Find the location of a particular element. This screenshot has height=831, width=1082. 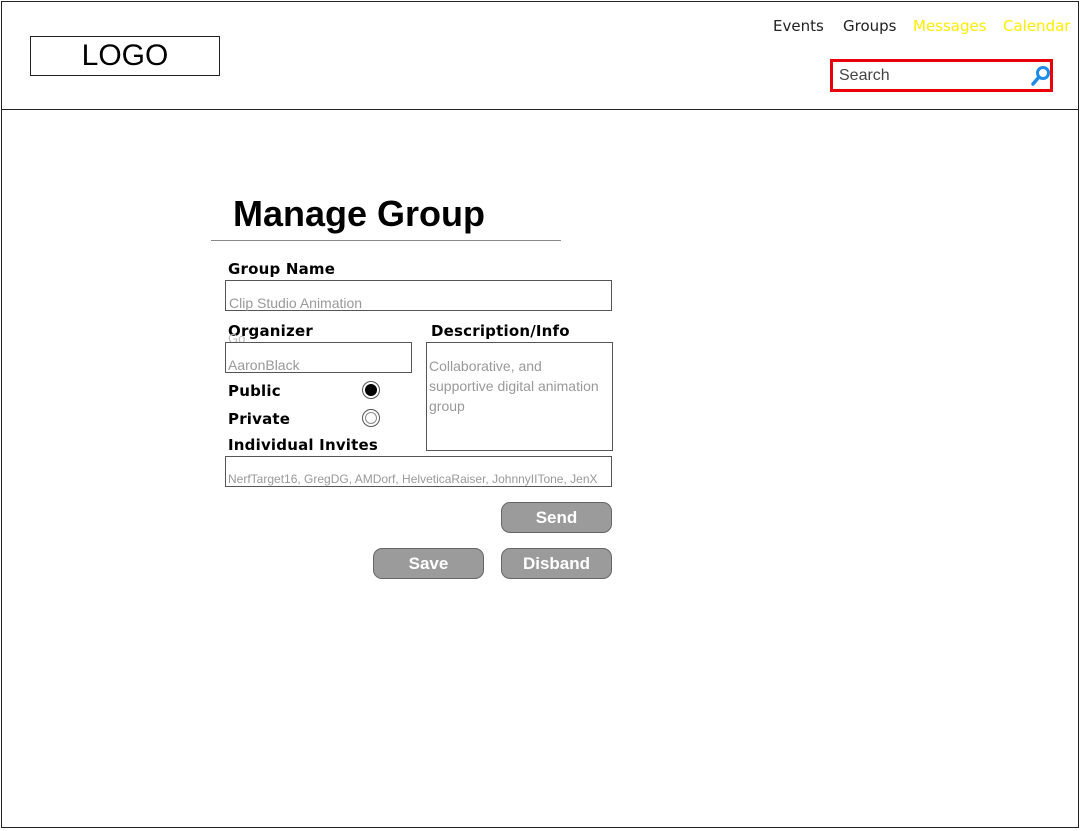

logo: LOGO is located at coordinates (125, 56).